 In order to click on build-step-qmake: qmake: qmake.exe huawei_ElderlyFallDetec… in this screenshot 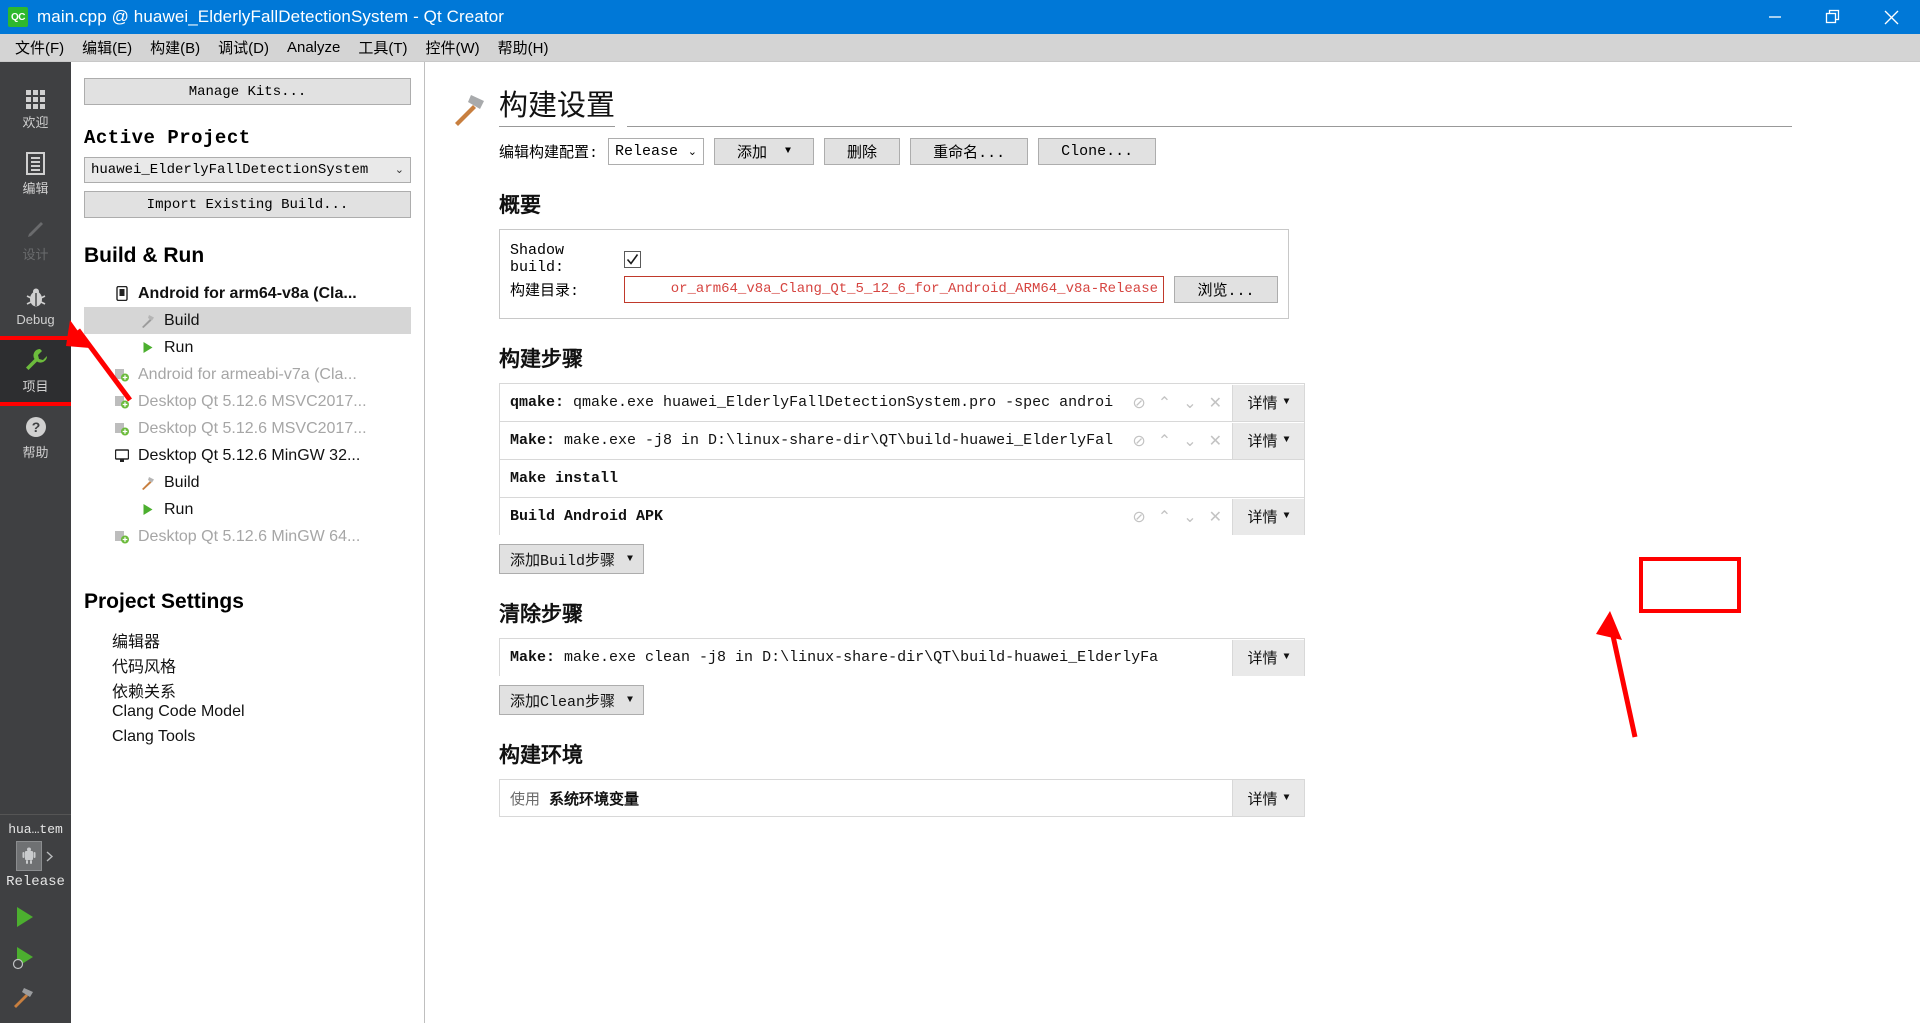, I will do `click(902, 402)`.